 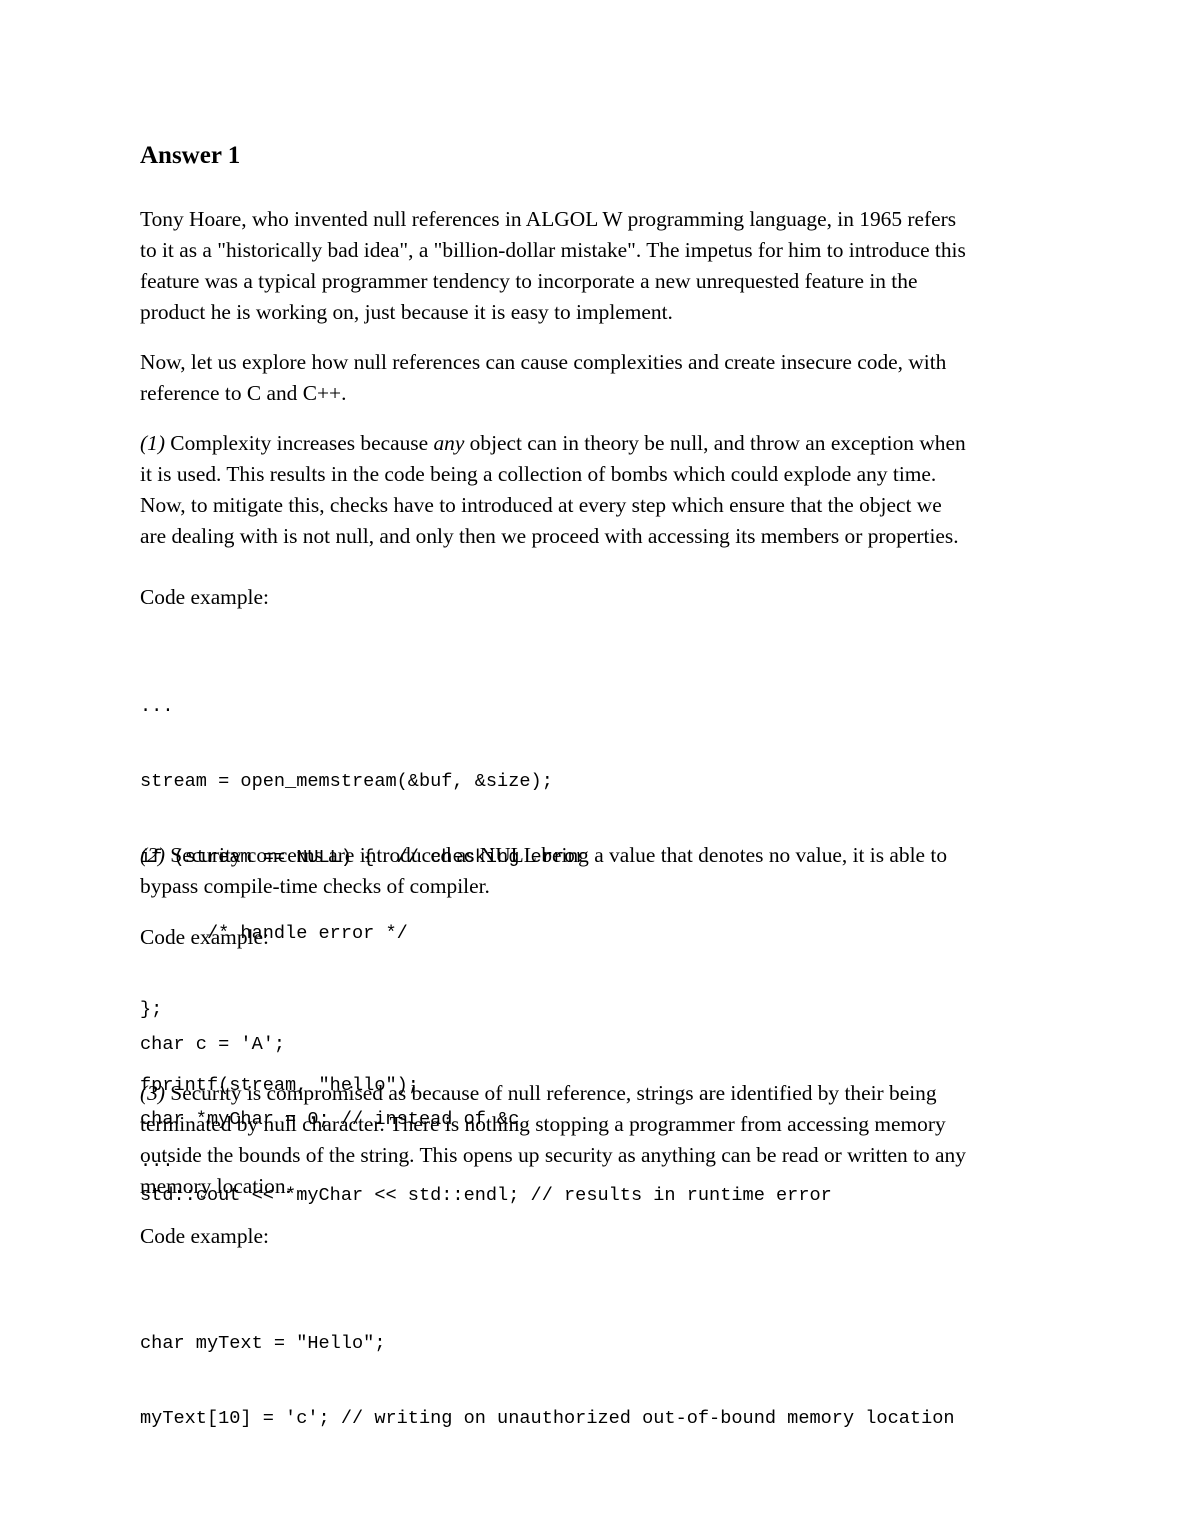 What do you see at coordinates (243, 393) in the screenshot?
I see `text-line: reference to C and C++.` at bounding box center [243, 393].